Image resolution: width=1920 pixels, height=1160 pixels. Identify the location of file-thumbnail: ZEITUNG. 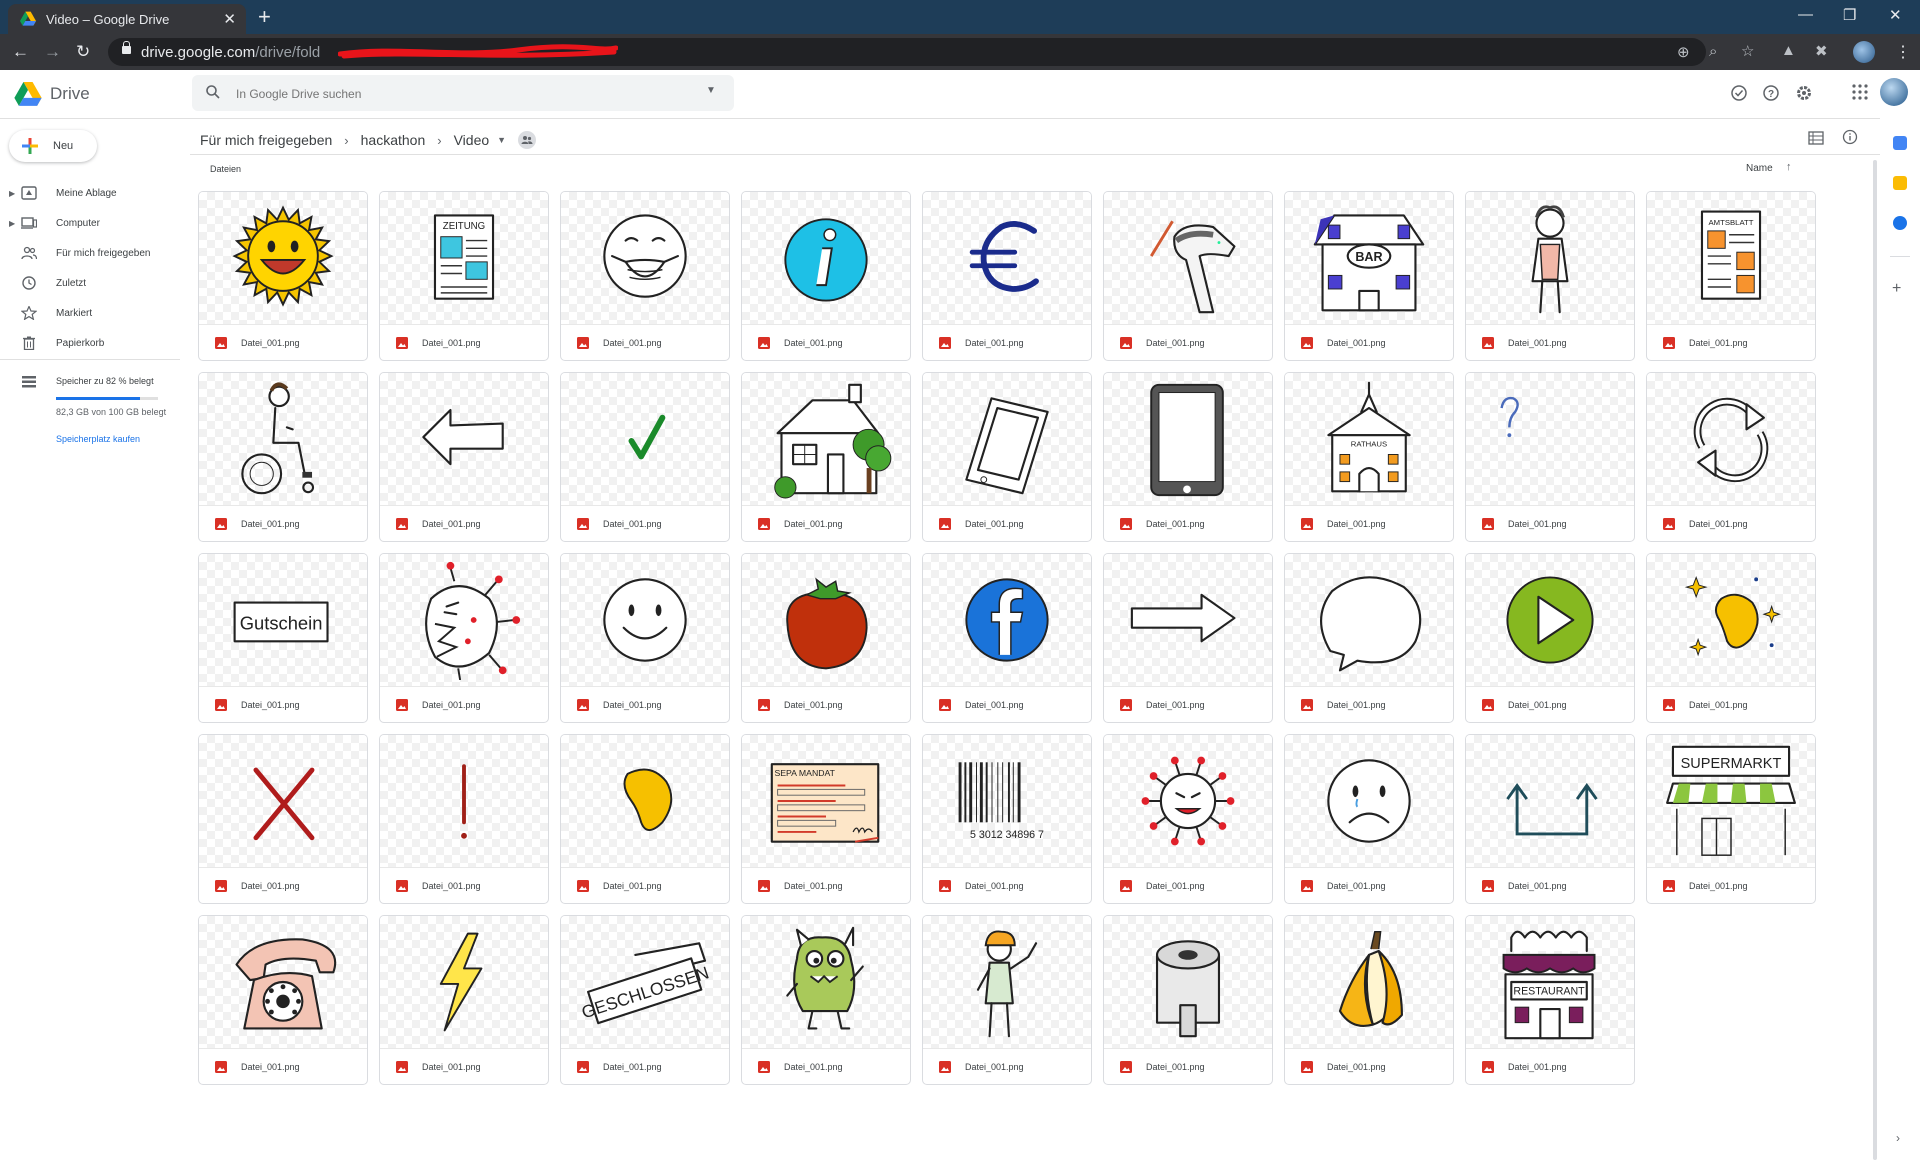
(464, 258).